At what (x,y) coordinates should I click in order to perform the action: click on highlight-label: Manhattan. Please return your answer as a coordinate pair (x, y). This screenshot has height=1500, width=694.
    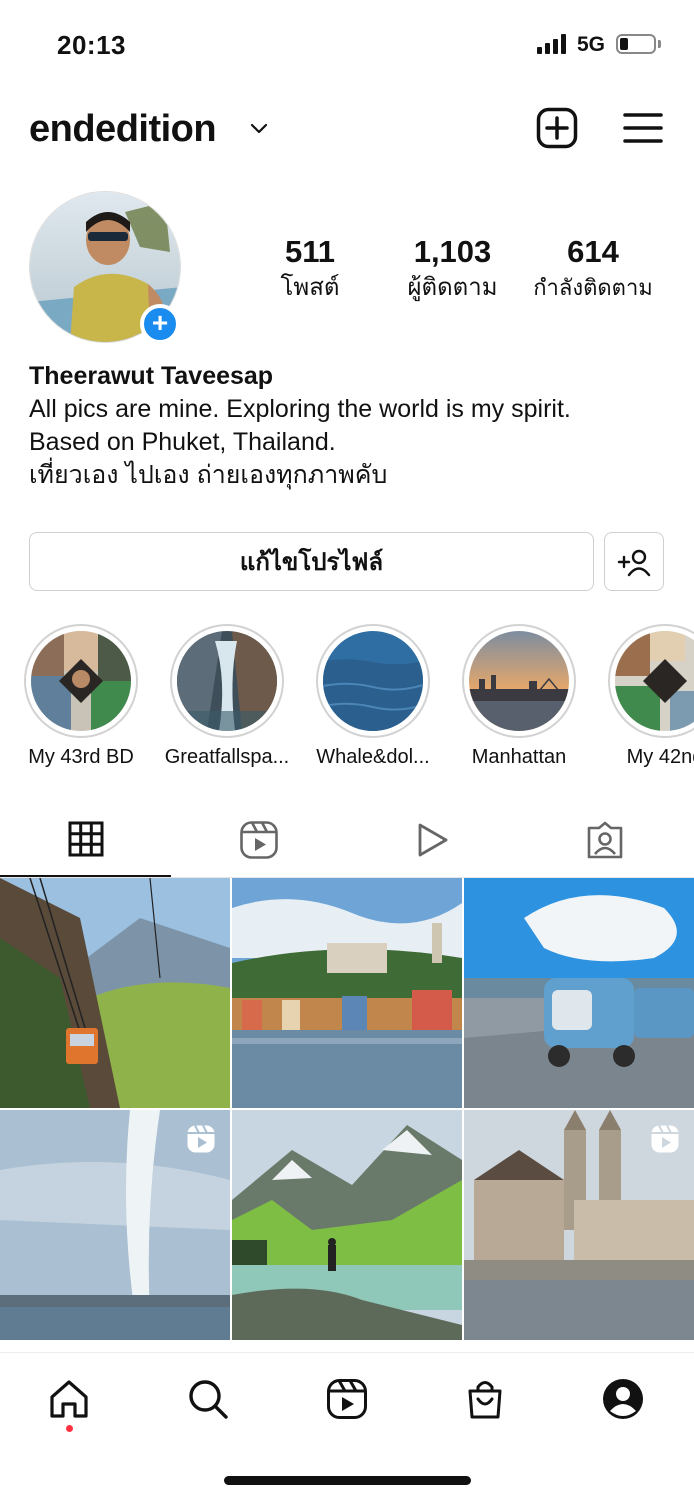
    Looking at the image, I should click on (519, 757).